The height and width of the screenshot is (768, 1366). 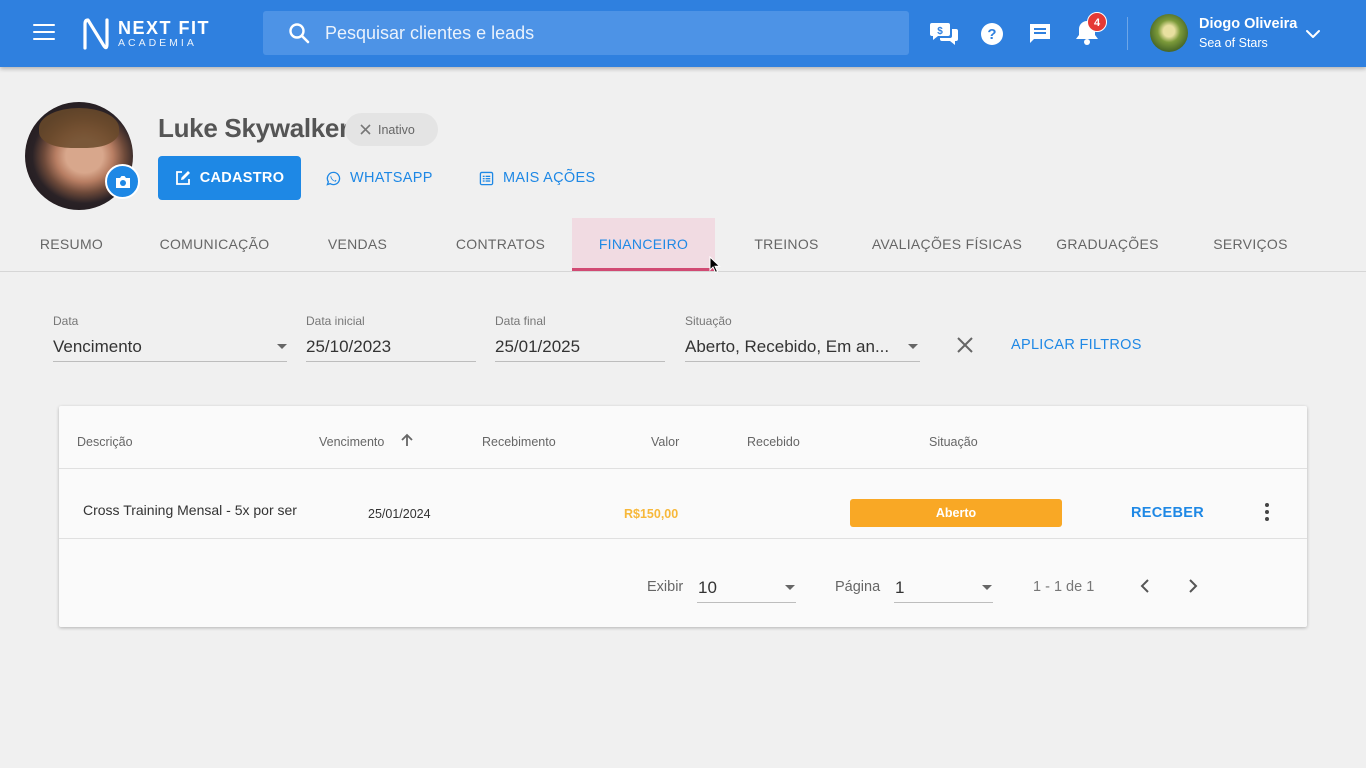 I want to click on mouse-cursor-icon, so click(x=715, y=265).